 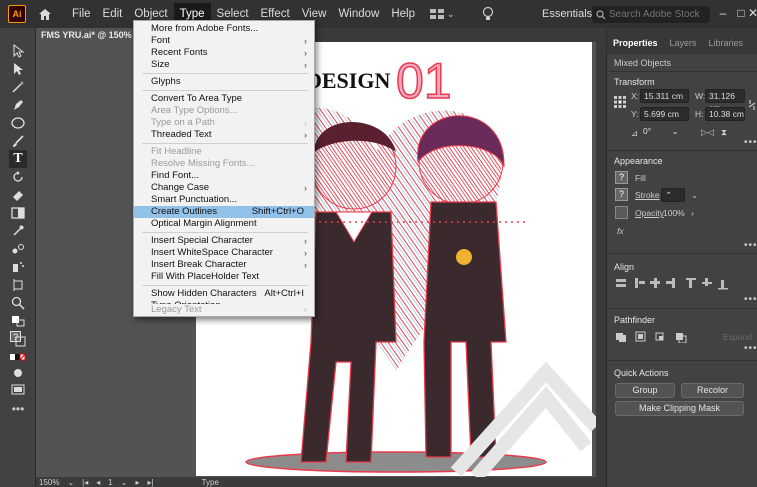 What do you see at coordinates (683, 46) in the screenshot?
I see `tab-layers: Layers` at bounding box center [683, 46].